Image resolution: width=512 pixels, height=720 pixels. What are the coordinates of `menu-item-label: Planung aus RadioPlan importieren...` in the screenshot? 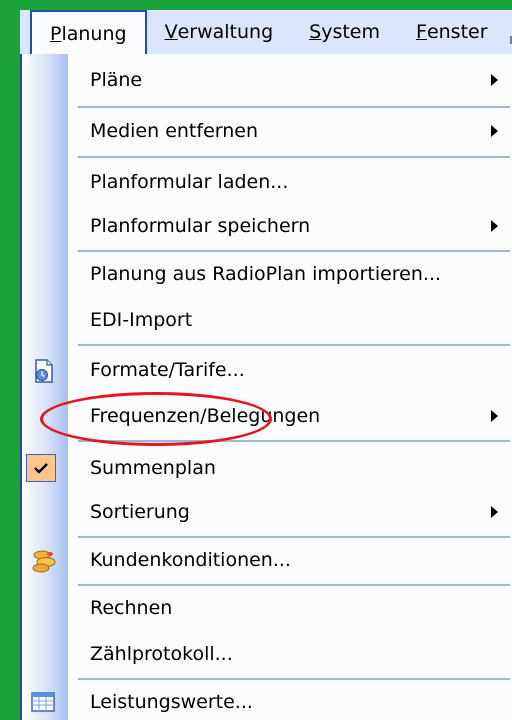 It's located at (266, 274).